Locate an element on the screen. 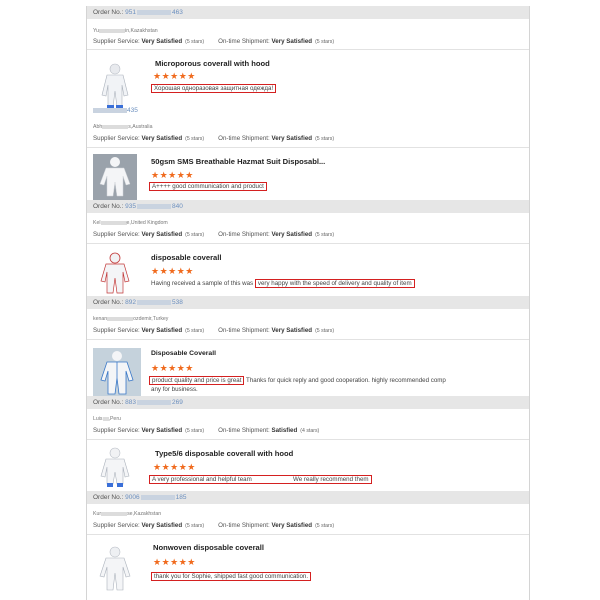  buyer-name: Yu in,Kazakhstan is located at coordinates (125, 31).